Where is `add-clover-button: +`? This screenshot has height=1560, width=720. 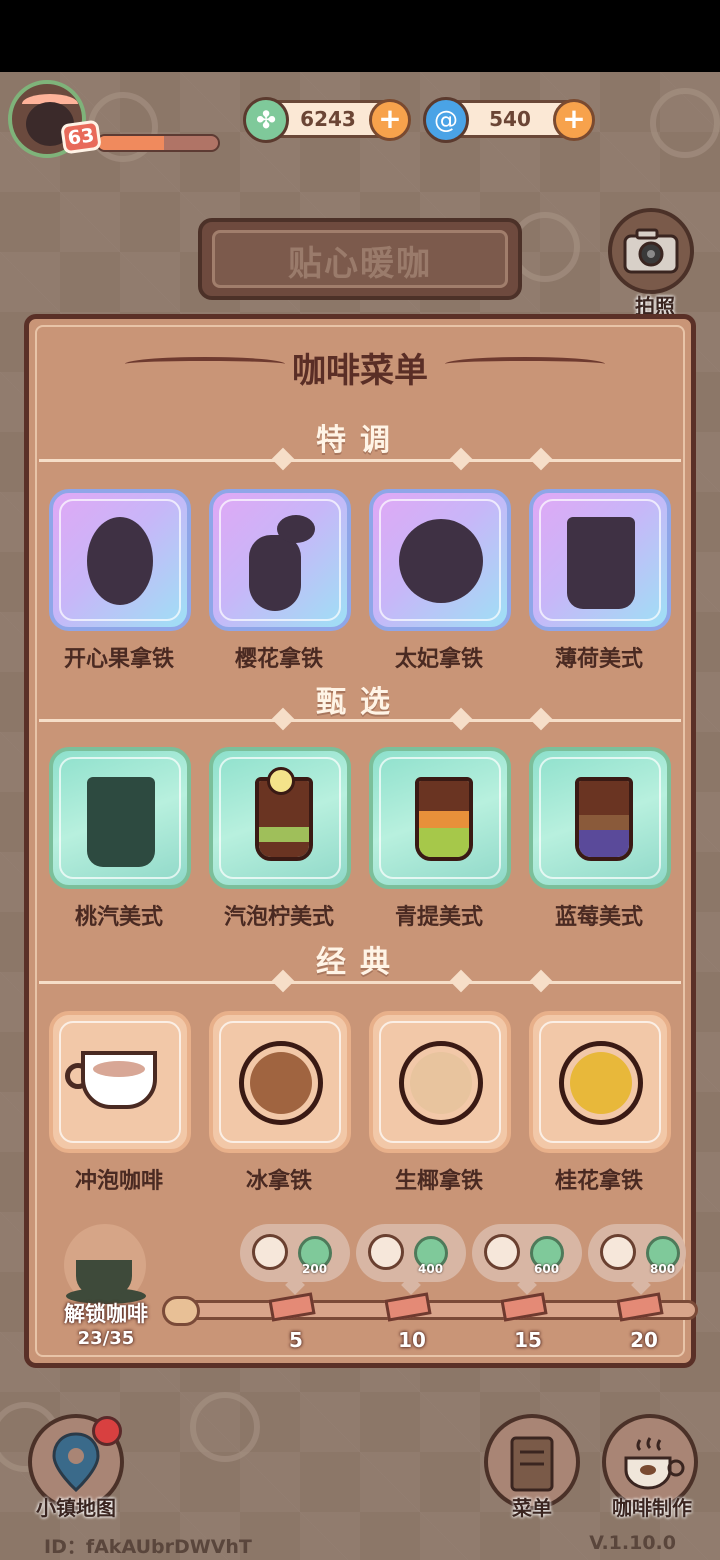
add-clover-button: + is located at coordinates (390, 120).